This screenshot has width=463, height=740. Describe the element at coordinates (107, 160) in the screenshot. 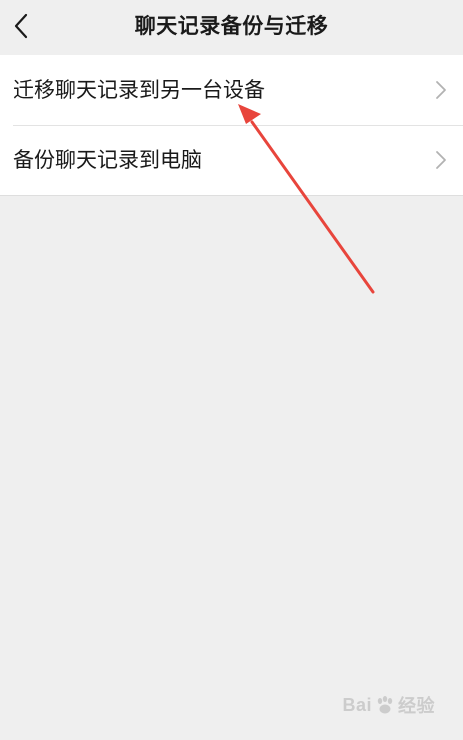

I see `menu-item-label: 备份聊天记录到电脑` at that location.